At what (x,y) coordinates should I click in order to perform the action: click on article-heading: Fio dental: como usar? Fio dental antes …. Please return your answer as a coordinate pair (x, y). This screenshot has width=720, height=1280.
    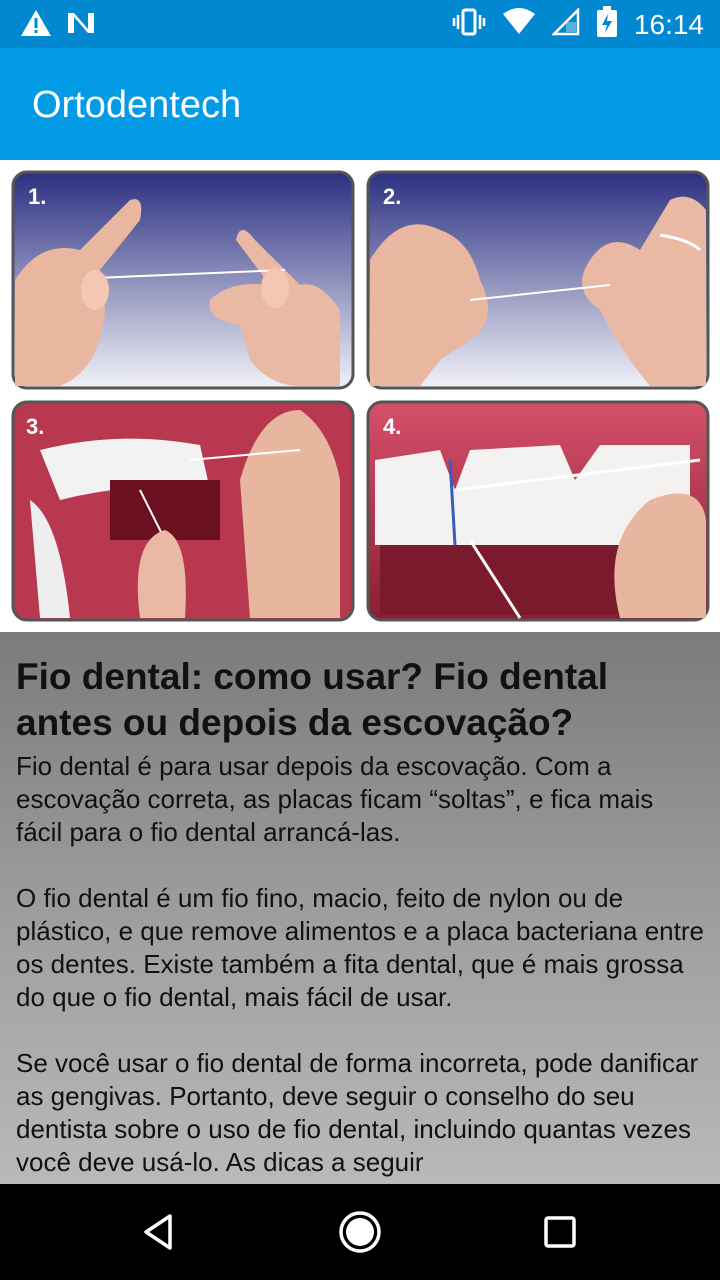
    Looking at the image, I should click on (312, 699).